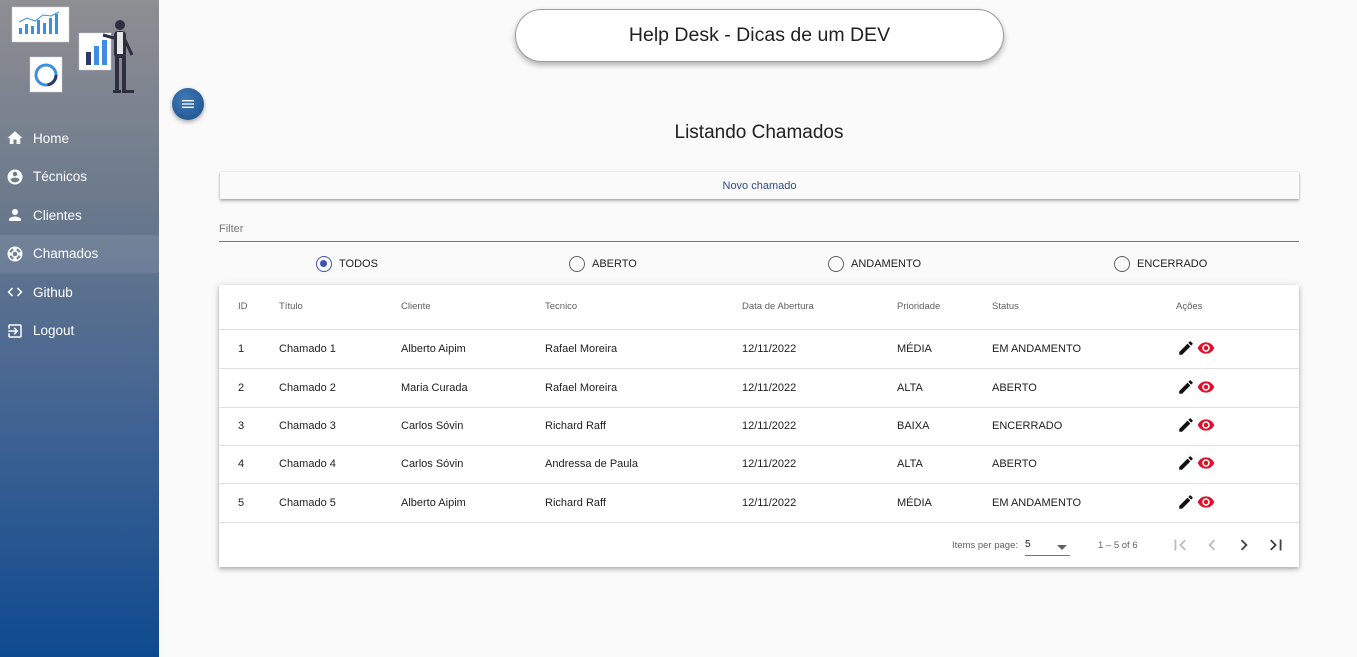 This screenshot has width=1357, height=657. I want to click on sidebar-item-tecnicos: Técnicos, so click(79, 177).